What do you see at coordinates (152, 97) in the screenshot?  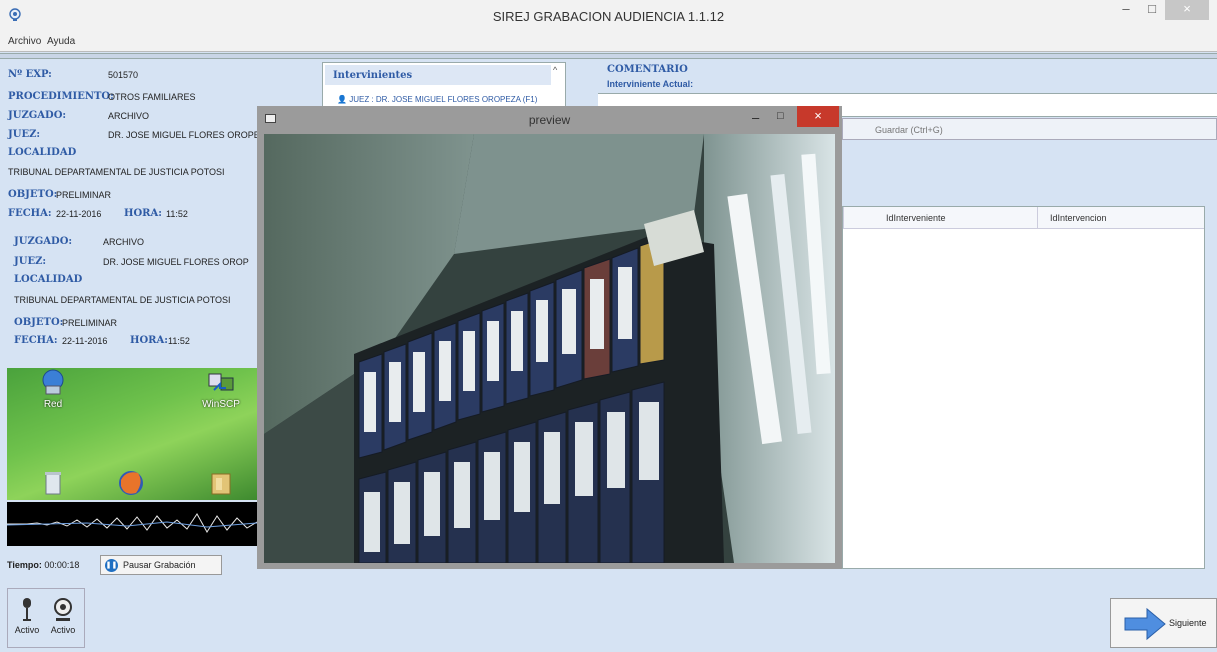 I see `procedimiento-value: OTROS FAMILIARES` at bounding box center [152, 97].